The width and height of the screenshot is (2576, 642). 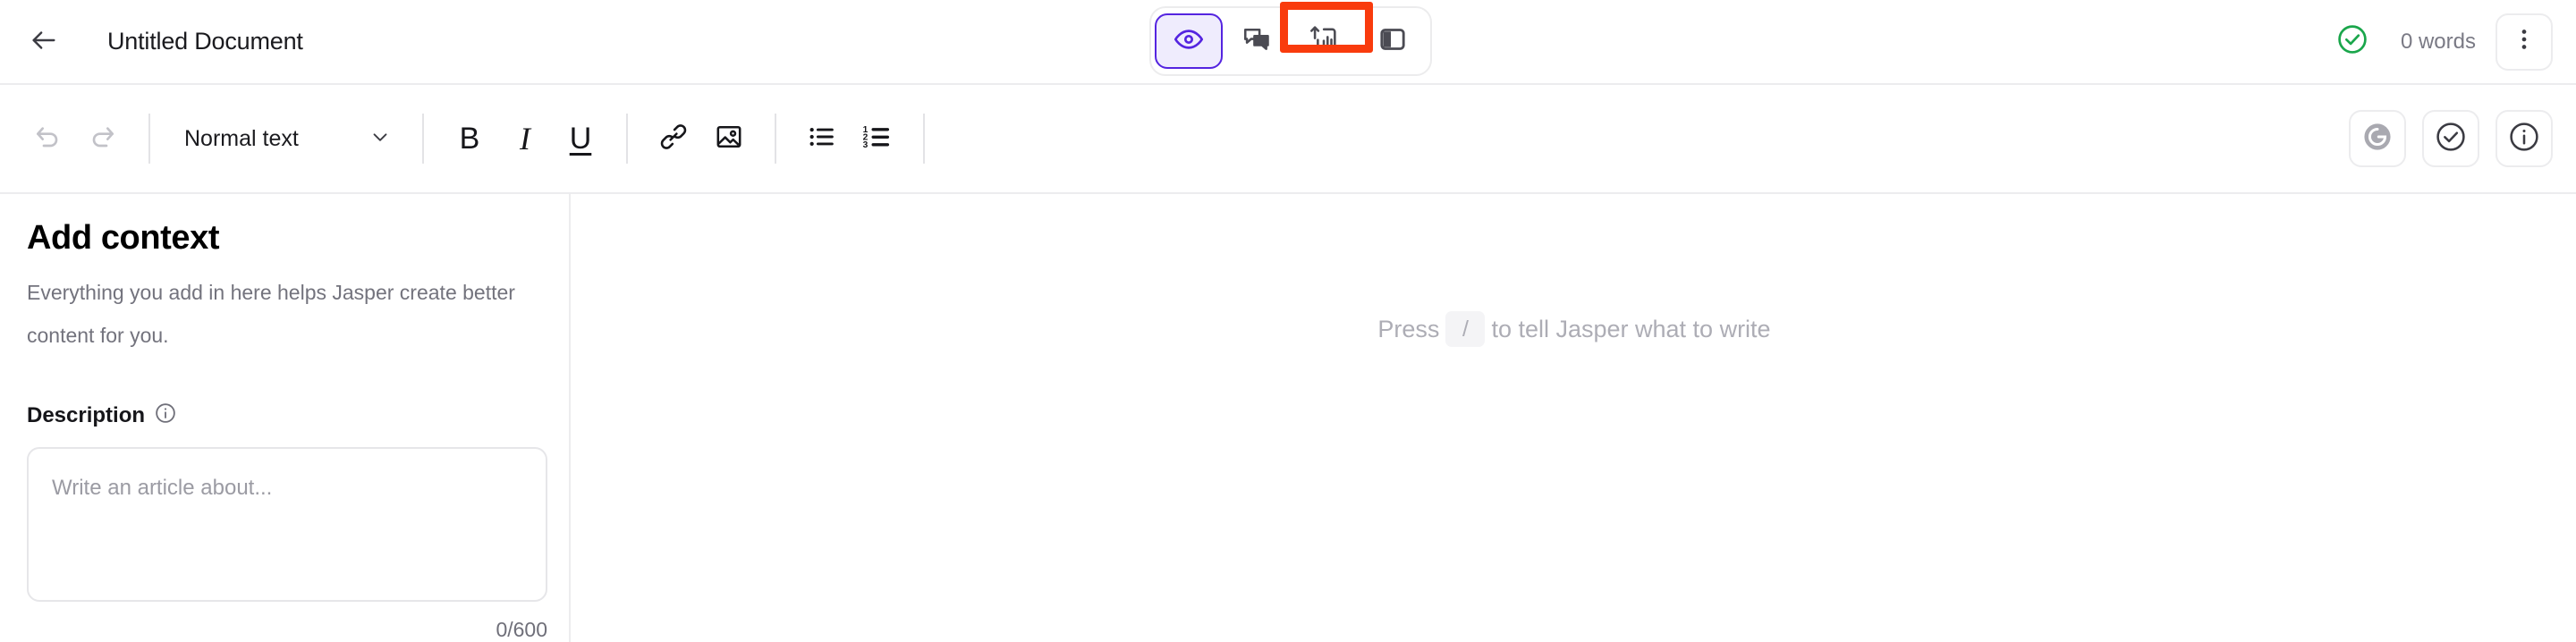 What do you see at coordinates (380, 139) in the screenshot?
I see `chevron-down-icon` at bounding box center [380, 139].